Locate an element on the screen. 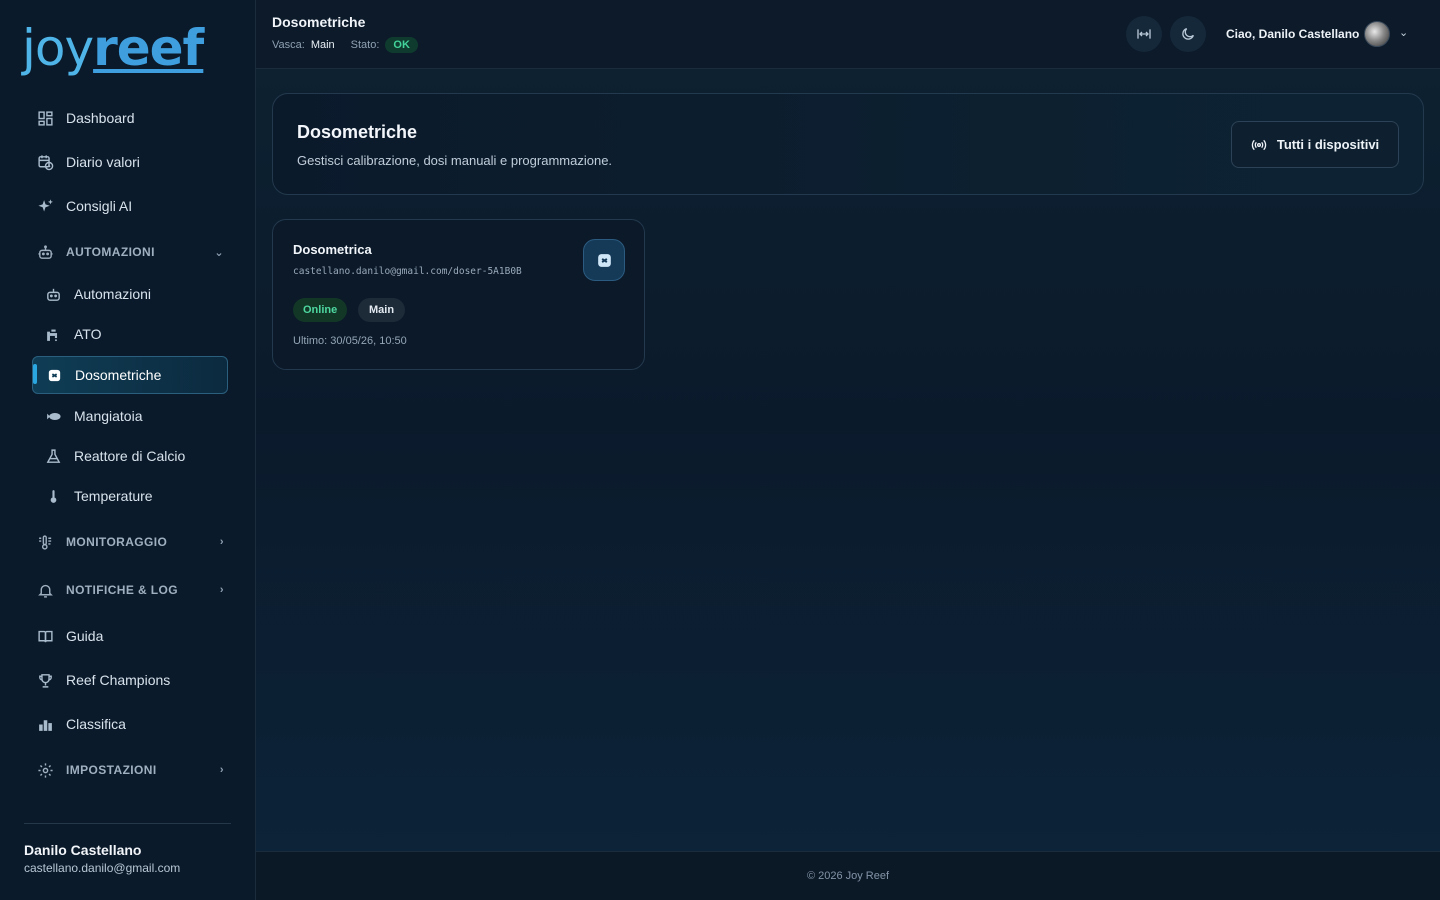  sidebar-item-reef-champions: Reef Champions is located at coordinates (128, 680).